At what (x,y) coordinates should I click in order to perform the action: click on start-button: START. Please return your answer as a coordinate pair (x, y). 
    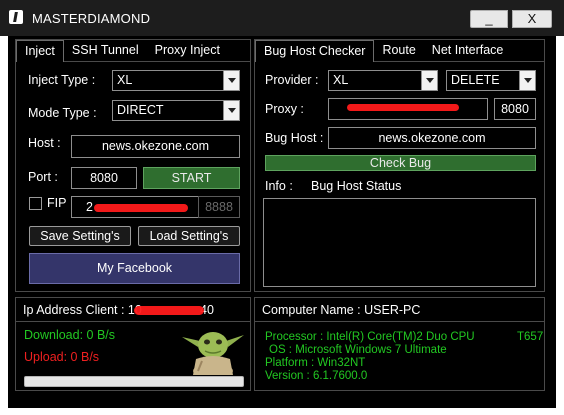
    Looking at the image, I should click on (191, 178).